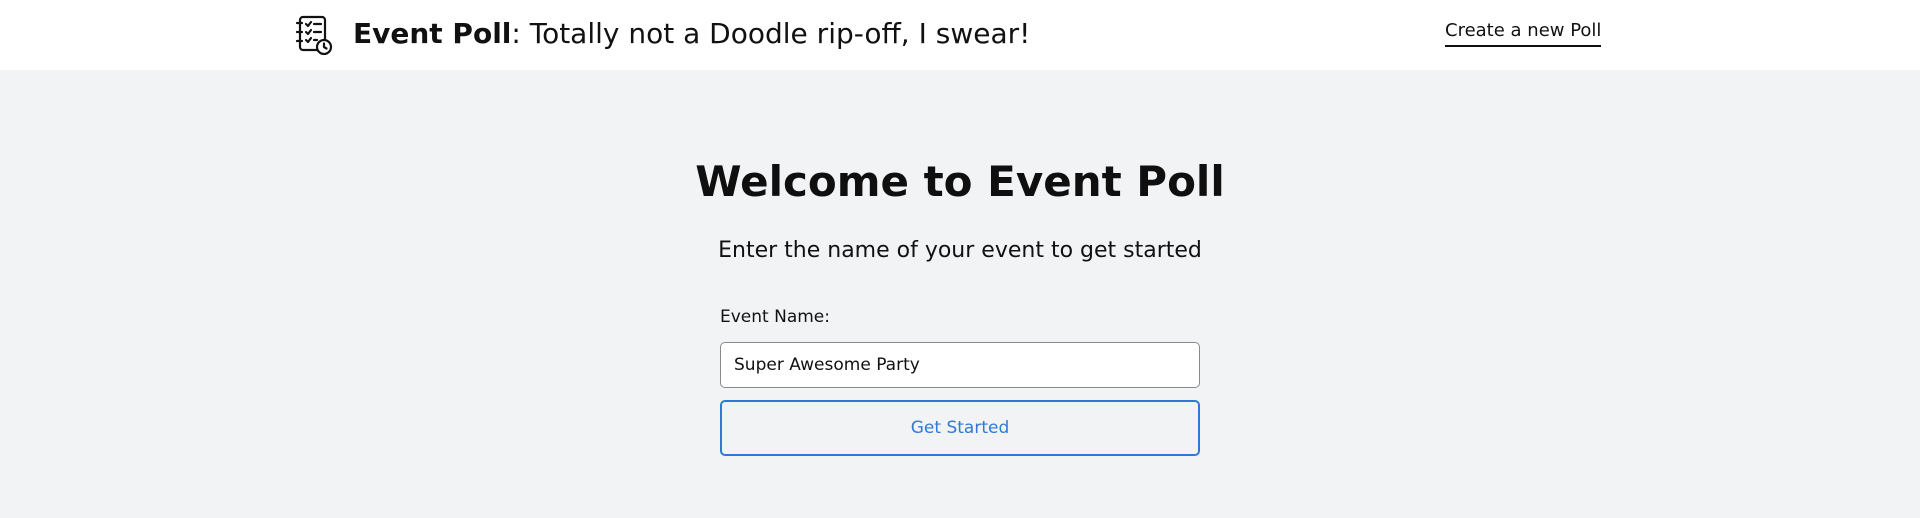 This screenshot has width=1920, height=518. Describe the element at coordinates (960, 181) in the screenshot. I see `page-title: Welcome to Event Poll` at that location.